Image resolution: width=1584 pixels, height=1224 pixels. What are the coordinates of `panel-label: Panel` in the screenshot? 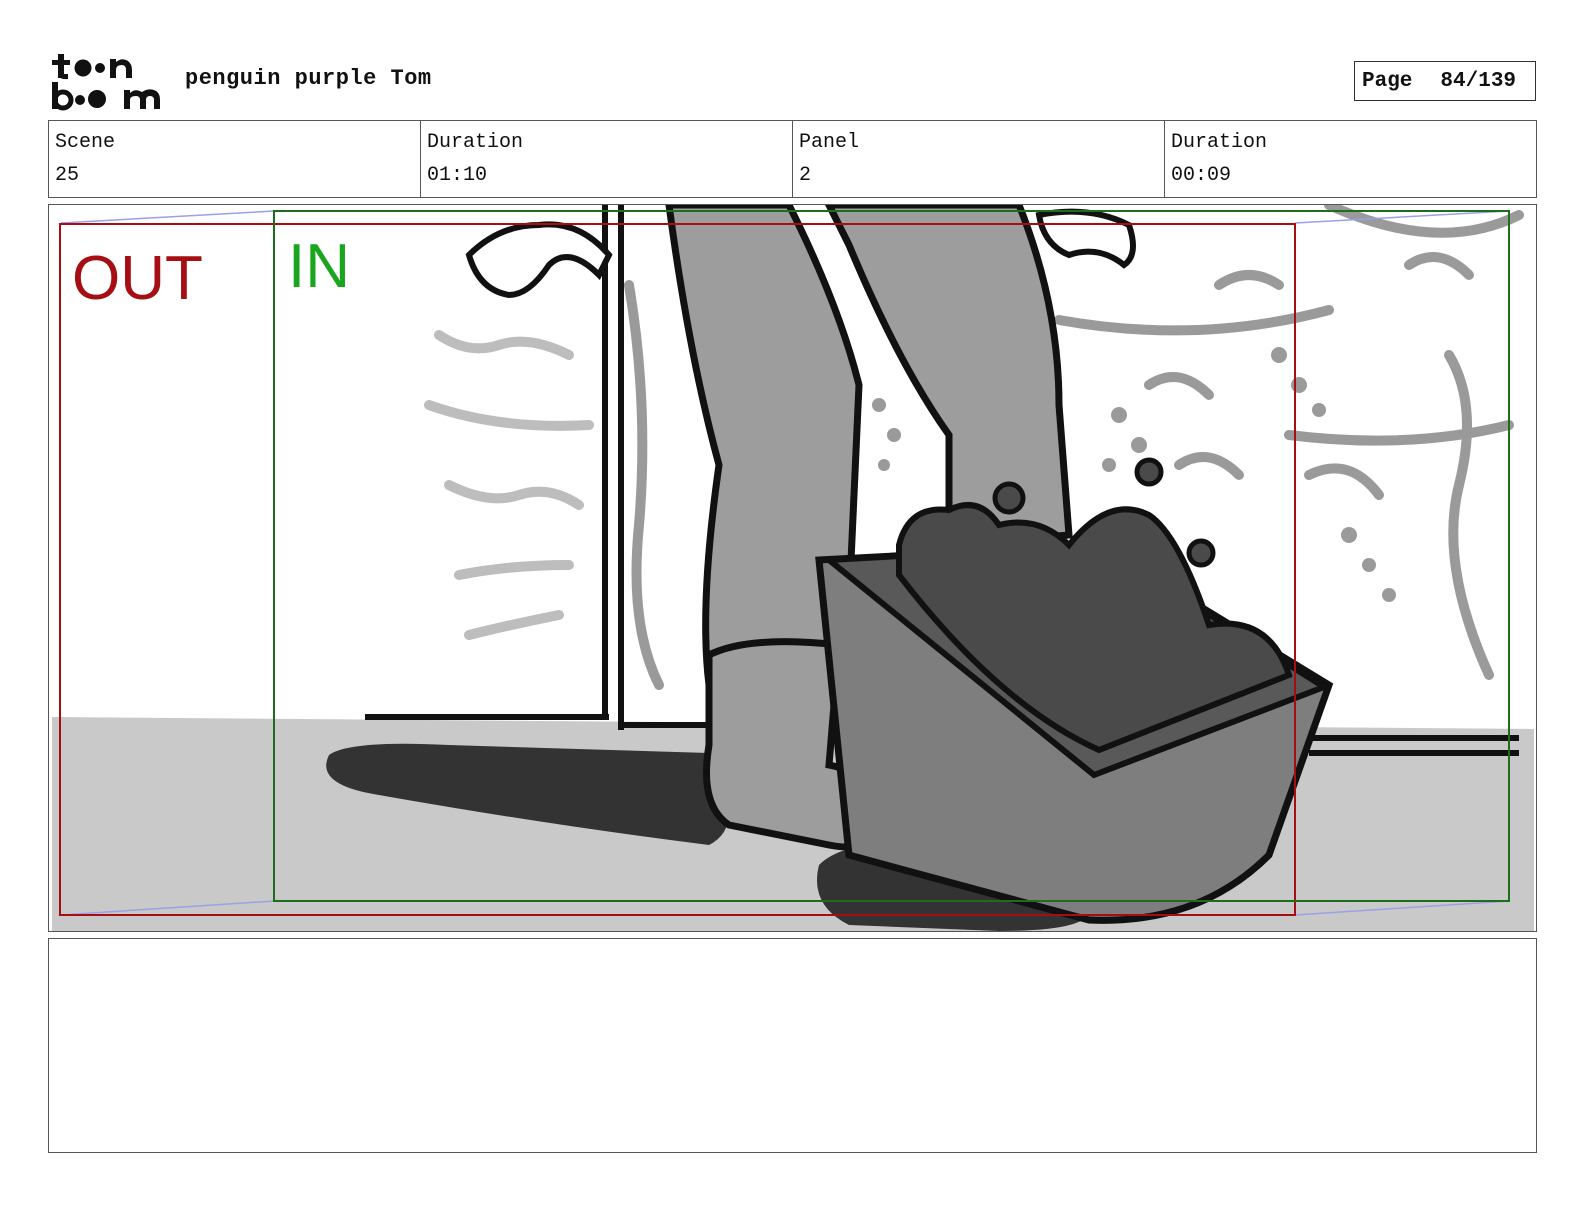 It's located at (829, 142).